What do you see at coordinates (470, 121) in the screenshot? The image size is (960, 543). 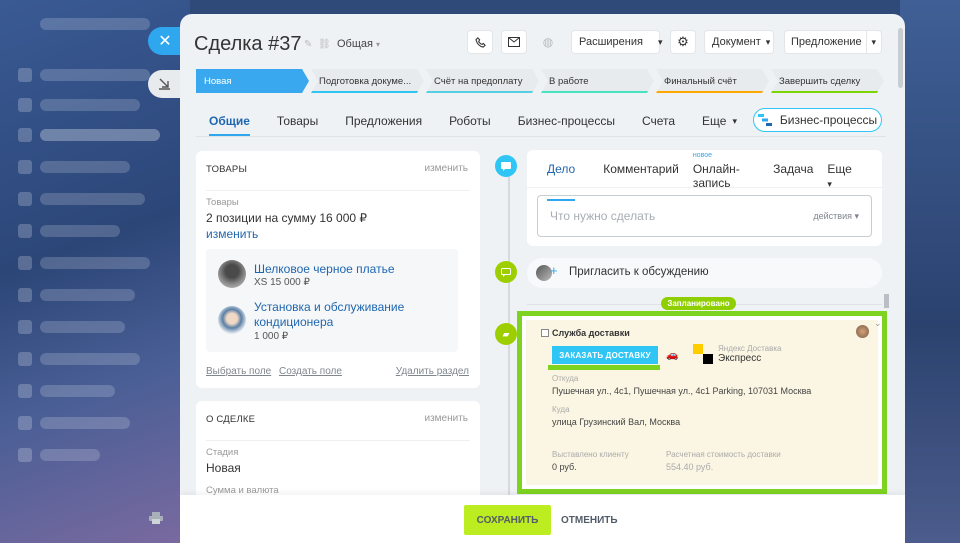 I see `tab-robots: Роботы` at bounding box center [470, 121].